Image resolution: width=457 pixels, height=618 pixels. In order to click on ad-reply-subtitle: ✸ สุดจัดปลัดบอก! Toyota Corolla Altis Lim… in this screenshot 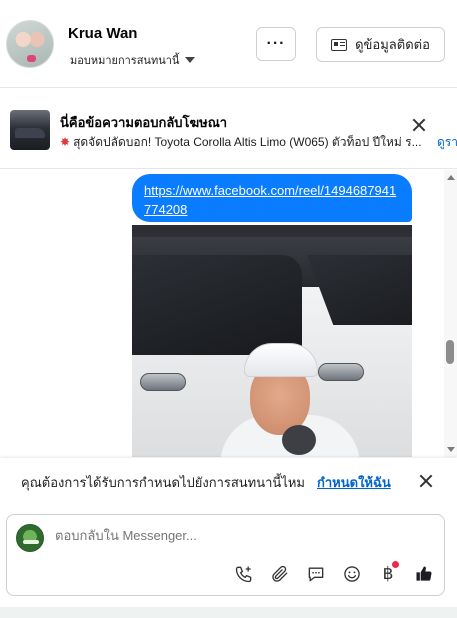, I will do `click(245, 142)`.